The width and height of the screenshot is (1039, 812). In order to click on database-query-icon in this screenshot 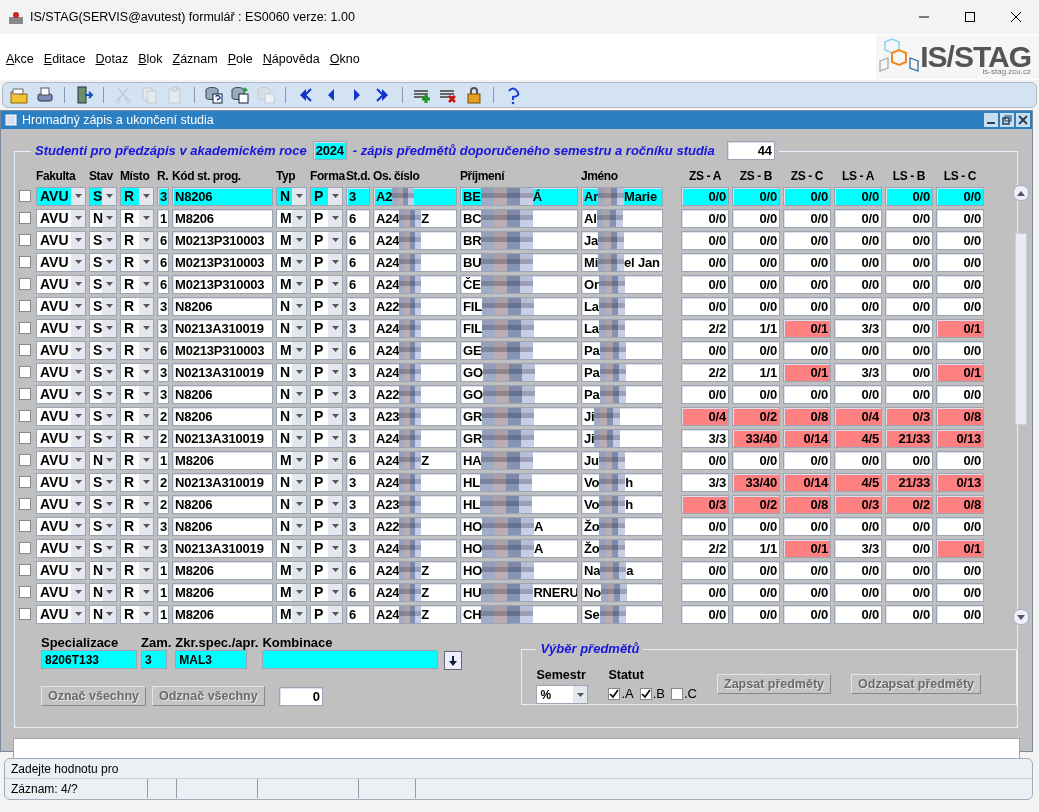, I will do `click(240, 95)`.